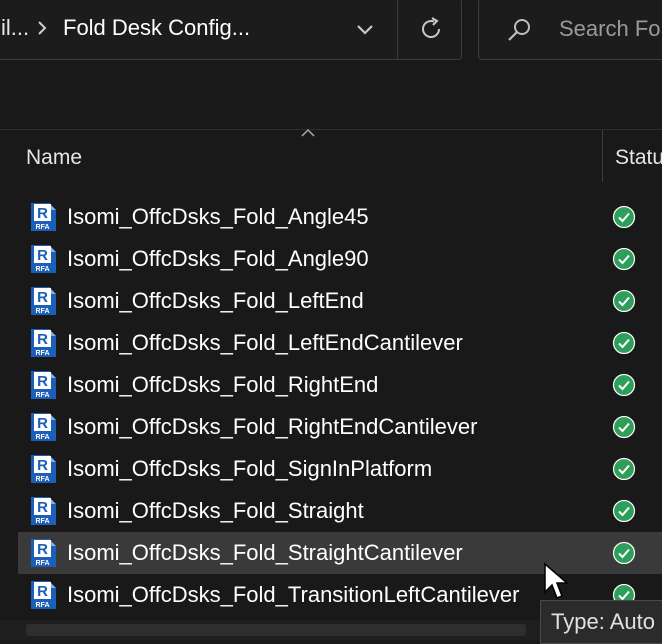  What do you see at coordinates (42, 28) in the screenshot?
I see `breadcrumb-chevron-right-icon` at bounding box center [42, 28].